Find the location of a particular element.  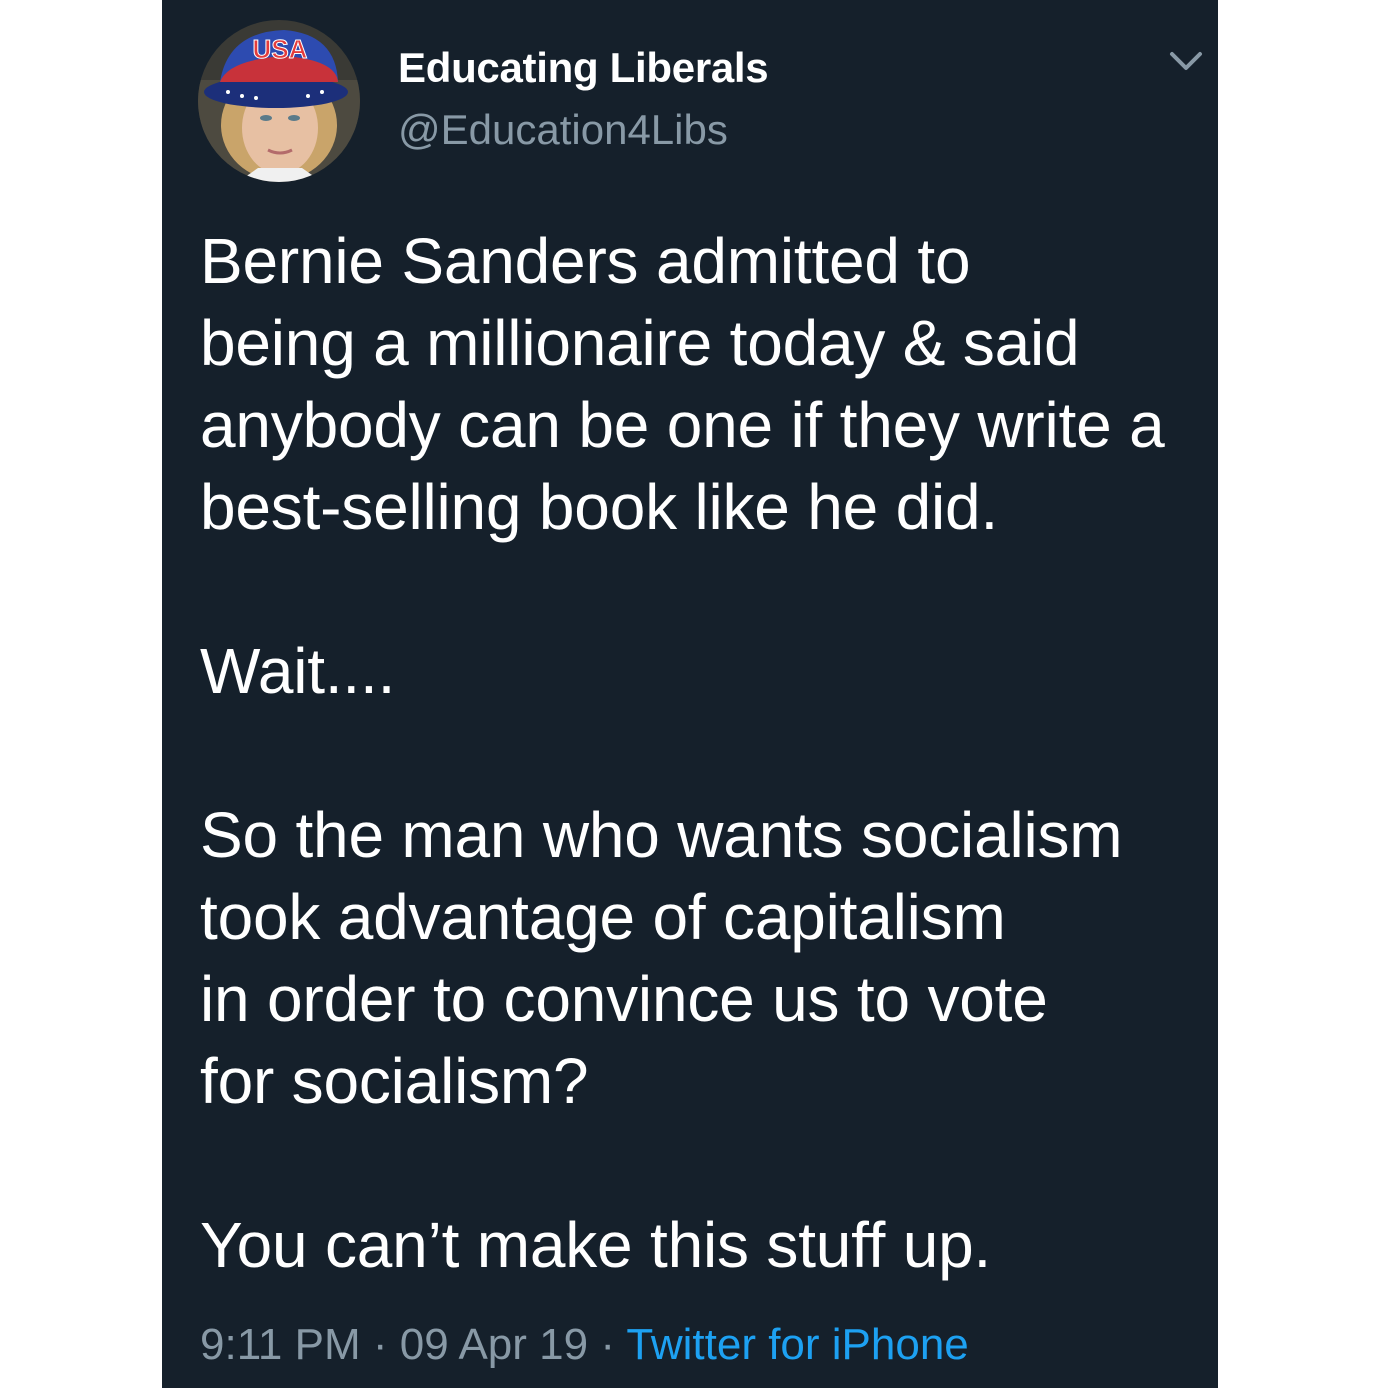

profile-photo-icon: USA is located at coordinates (279, 101).